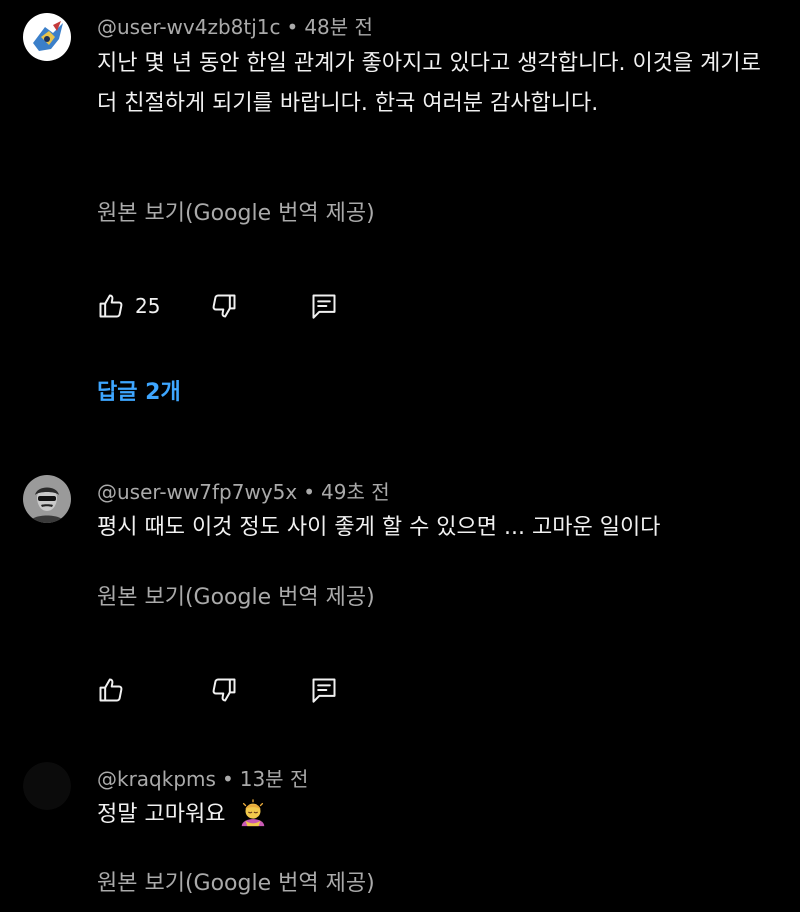  Describe the element at coordinates (197, 492) in the screenshot. I see `comment-author: @user-ww7fp7wy5x` at that location.